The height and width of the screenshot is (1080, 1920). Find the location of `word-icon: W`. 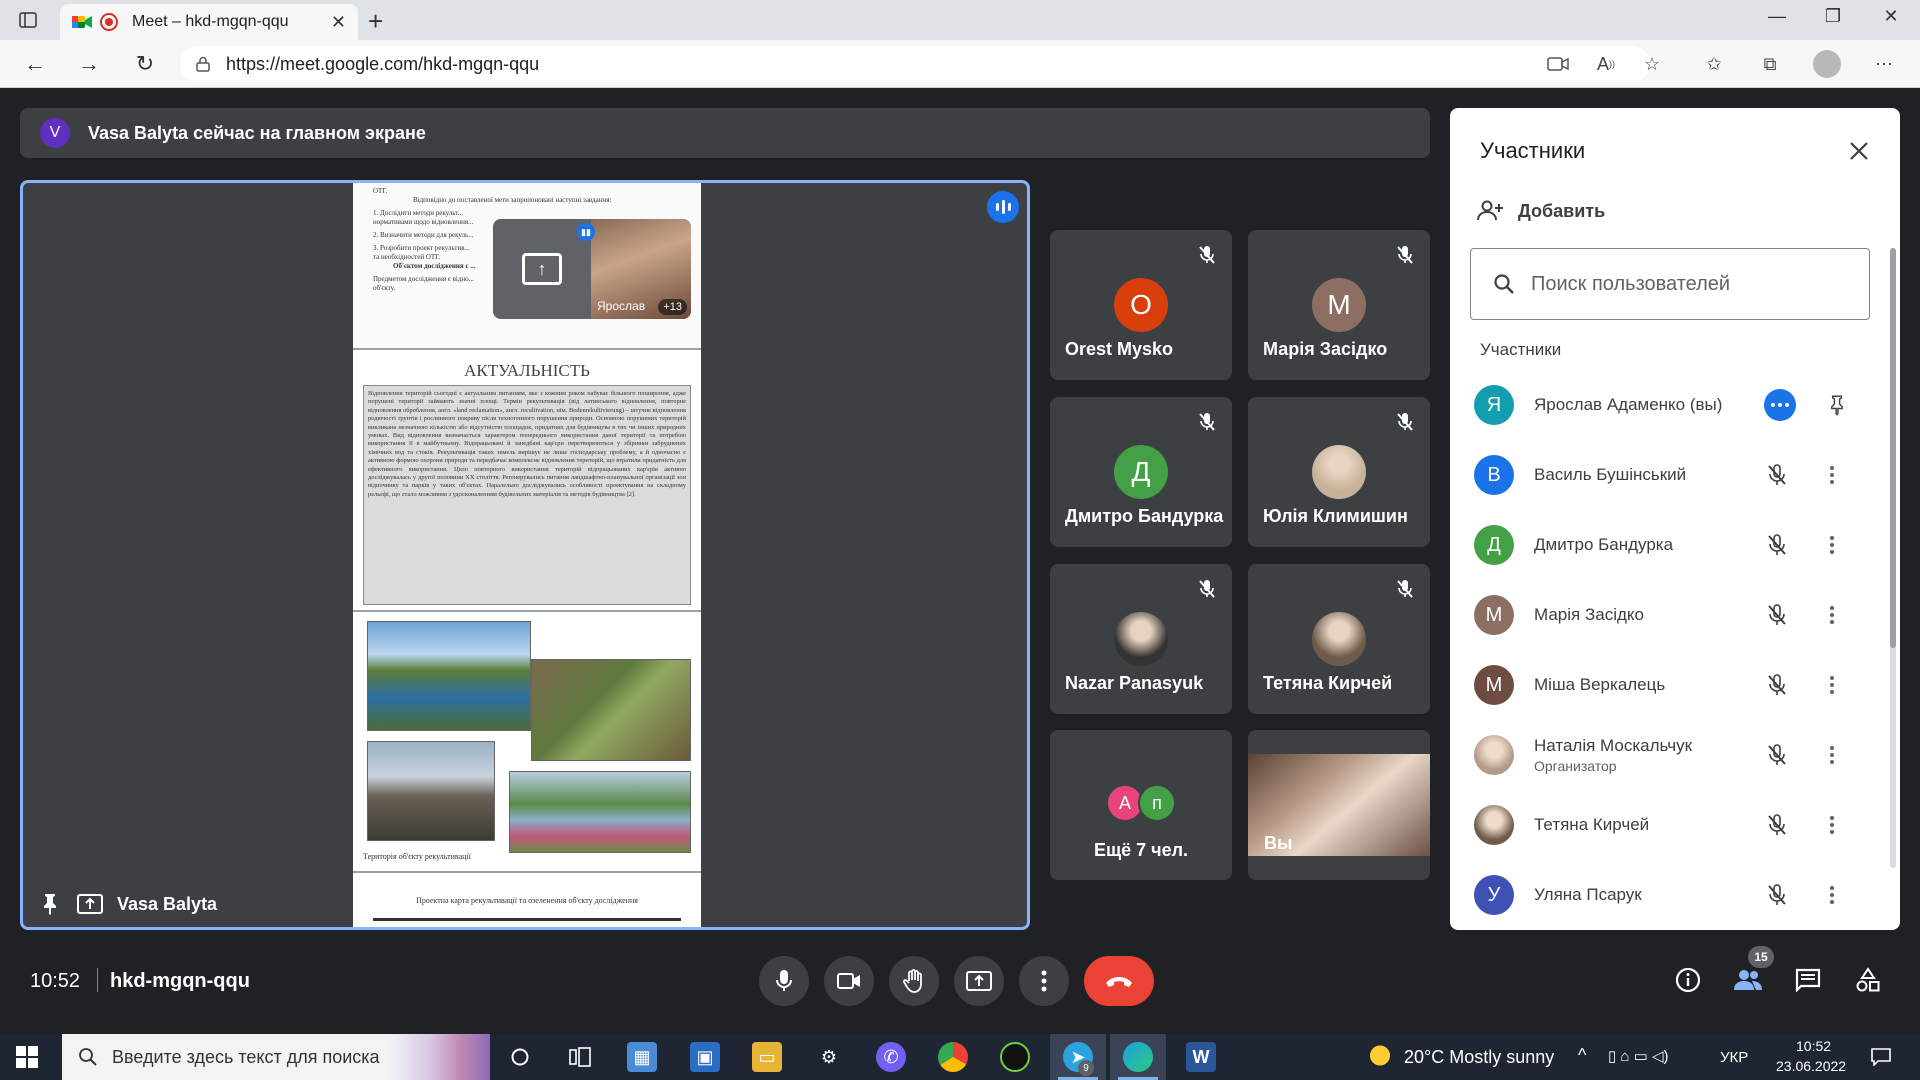

word-icon: W is located at coordinates (1201, 1057).